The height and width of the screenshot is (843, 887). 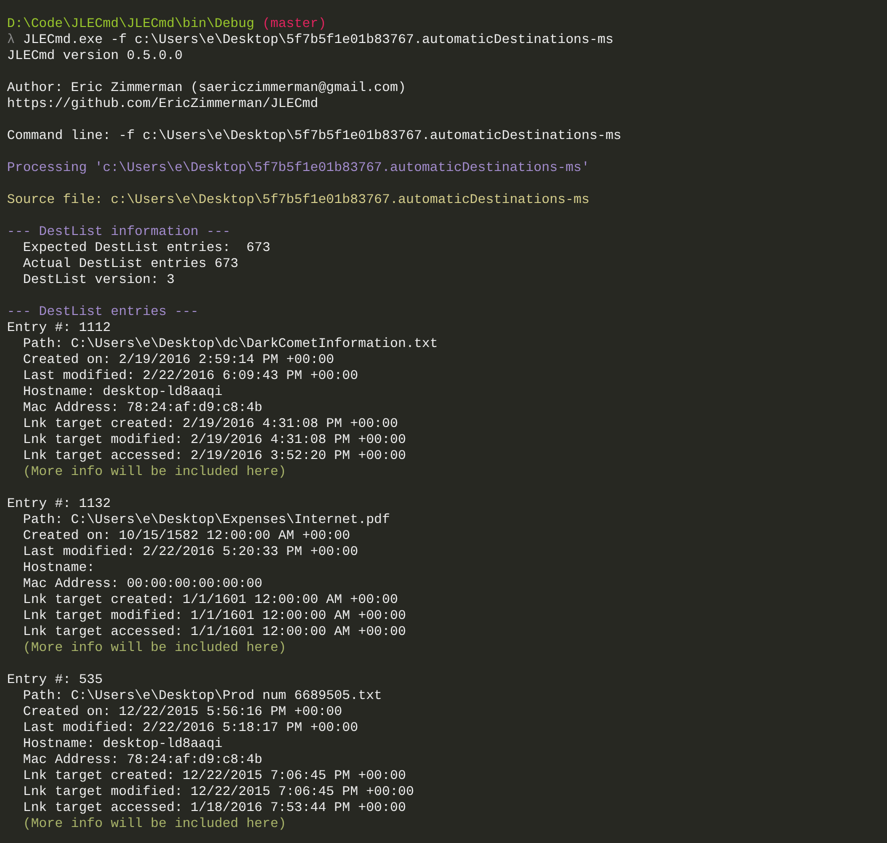 What do you see at coordinates (59, 504) in the screenshot?
I see `output-line: Entry #: 1132` at bounding box center [59, 504].